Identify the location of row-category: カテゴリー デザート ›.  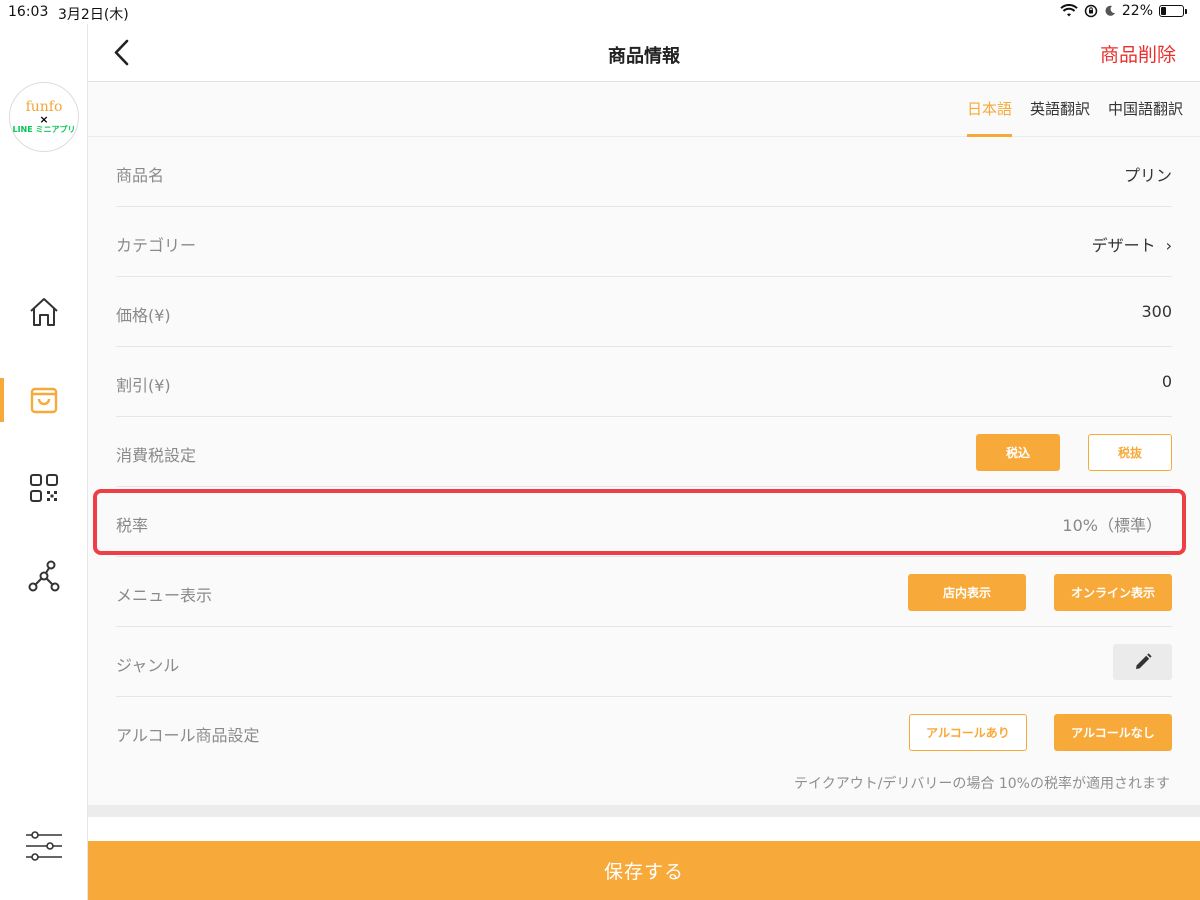
(644, 242).